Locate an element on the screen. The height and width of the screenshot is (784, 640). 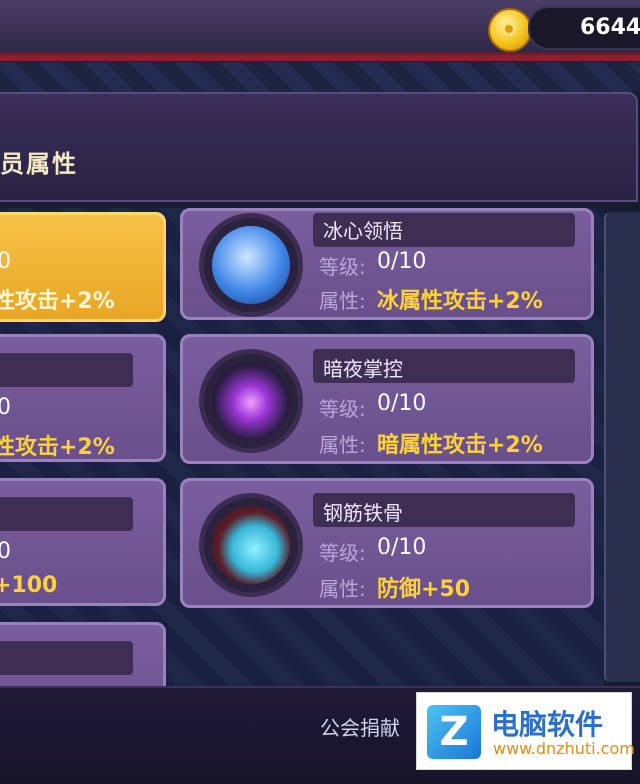
skill-attr-value: 暗属性攻击+2% is located at coordinates (460, 445).